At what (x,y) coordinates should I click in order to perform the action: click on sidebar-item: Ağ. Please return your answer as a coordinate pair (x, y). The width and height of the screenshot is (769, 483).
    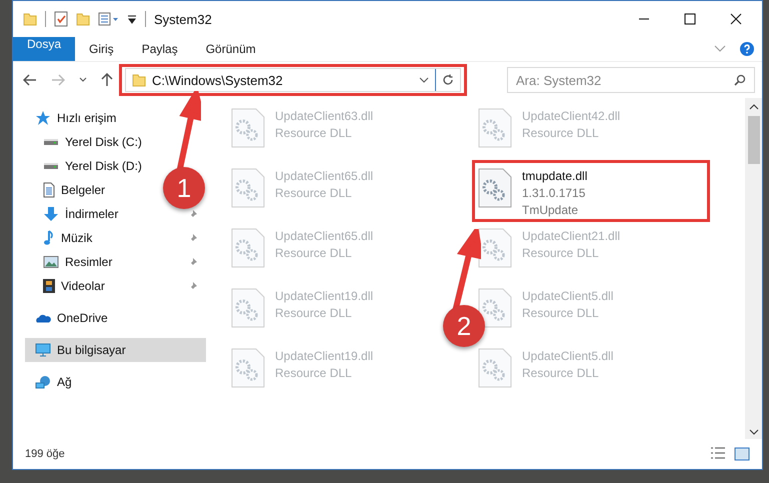
    Looking at the image, I should click on (53, 382).